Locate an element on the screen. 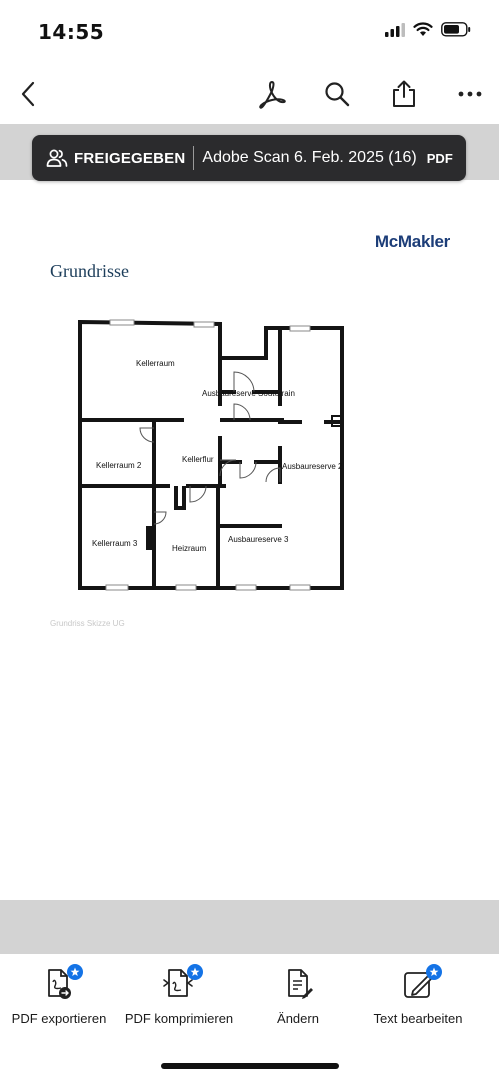  brand-logo: McMakler is located at coordinates (412, 241).